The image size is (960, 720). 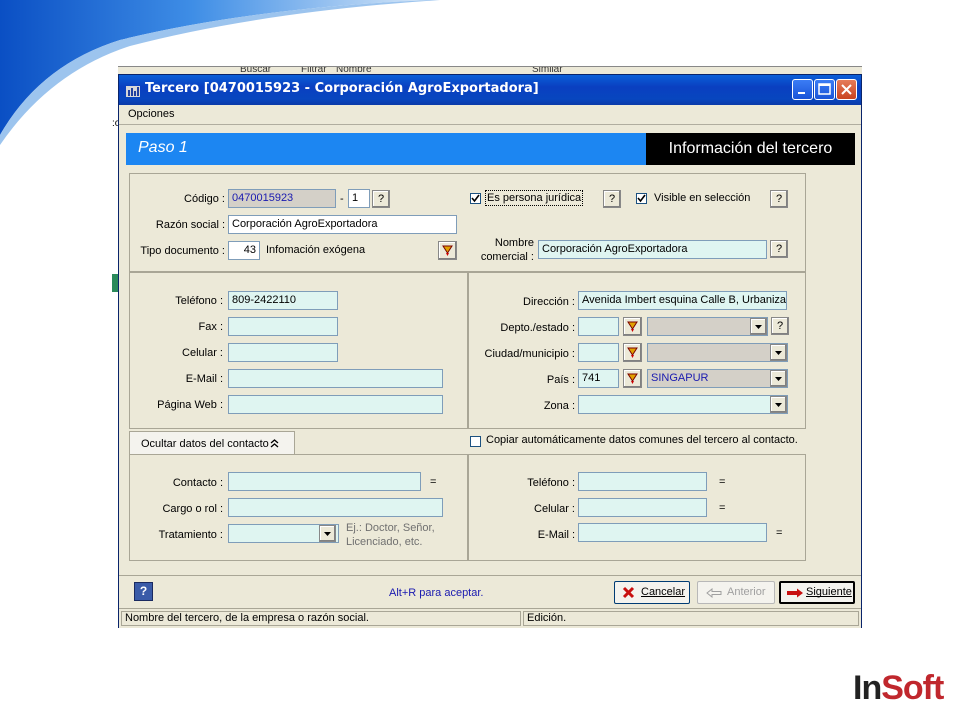 What do you see at coordinates (560, 380) in the screenshot?
I see `pais-label: País :` at bounding box center [560, 380].